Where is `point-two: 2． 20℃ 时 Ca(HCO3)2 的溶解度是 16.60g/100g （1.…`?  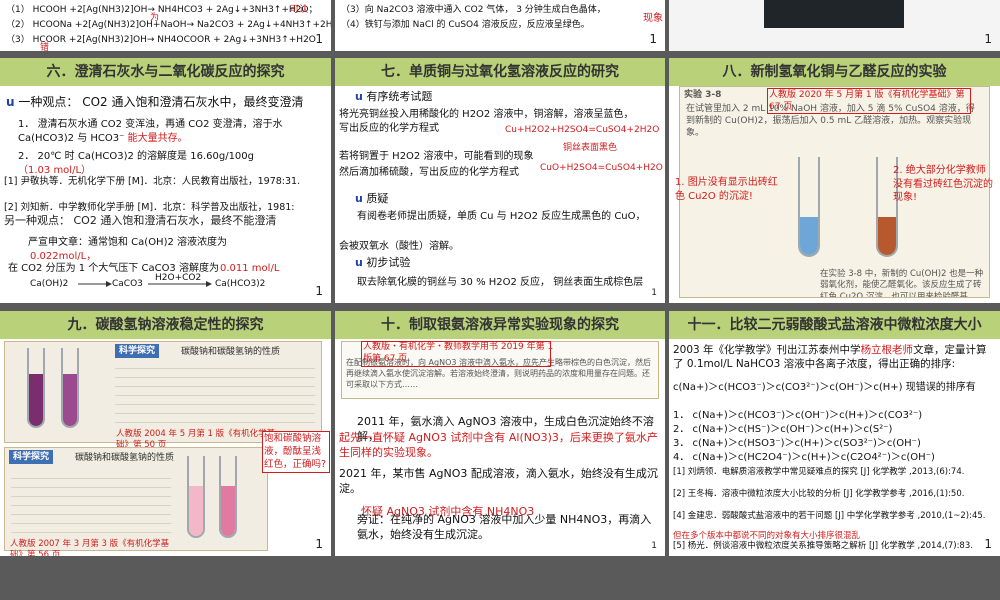 point-two: 2． 20℃ 时 Ca(HCO3)2 的溶解度是 16.60g/100g （1.… is located at coordinates (136, 163).